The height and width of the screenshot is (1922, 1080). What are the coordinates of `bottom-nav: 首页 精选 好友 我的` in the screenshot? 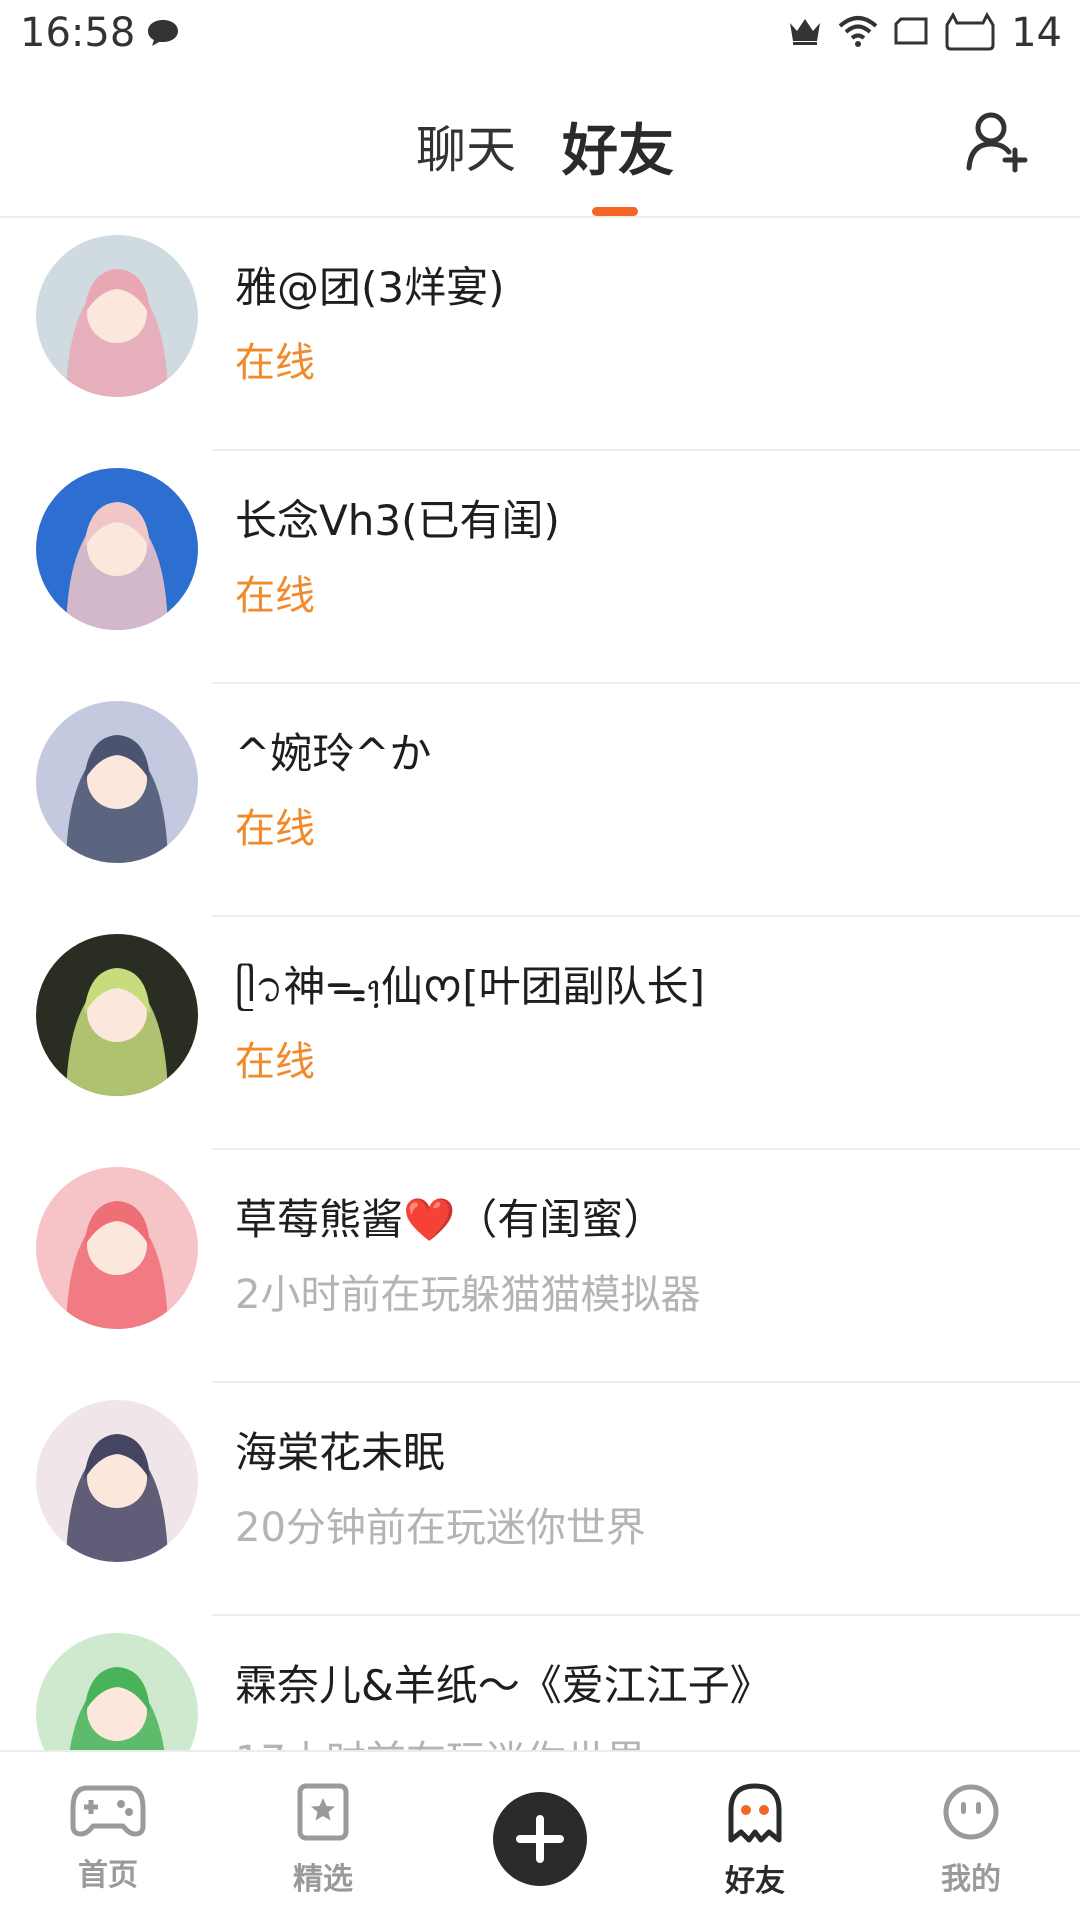 It's located at (540, 1836).